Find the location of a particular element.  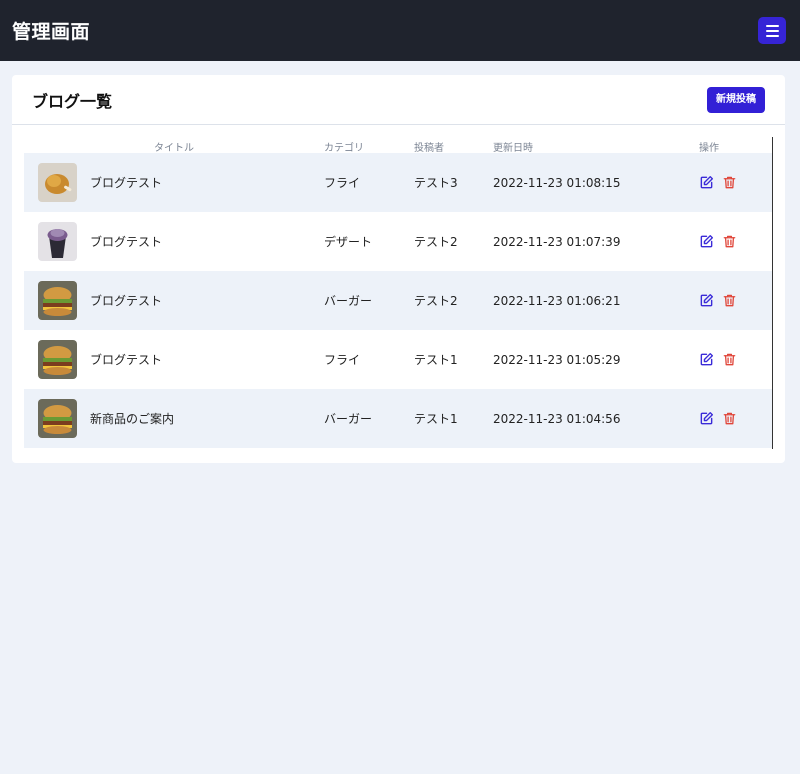

table-row: 新商品のご案内 バーガー テスト1 2022-11-23 01:04:56 is located at coordinates (398, 418).